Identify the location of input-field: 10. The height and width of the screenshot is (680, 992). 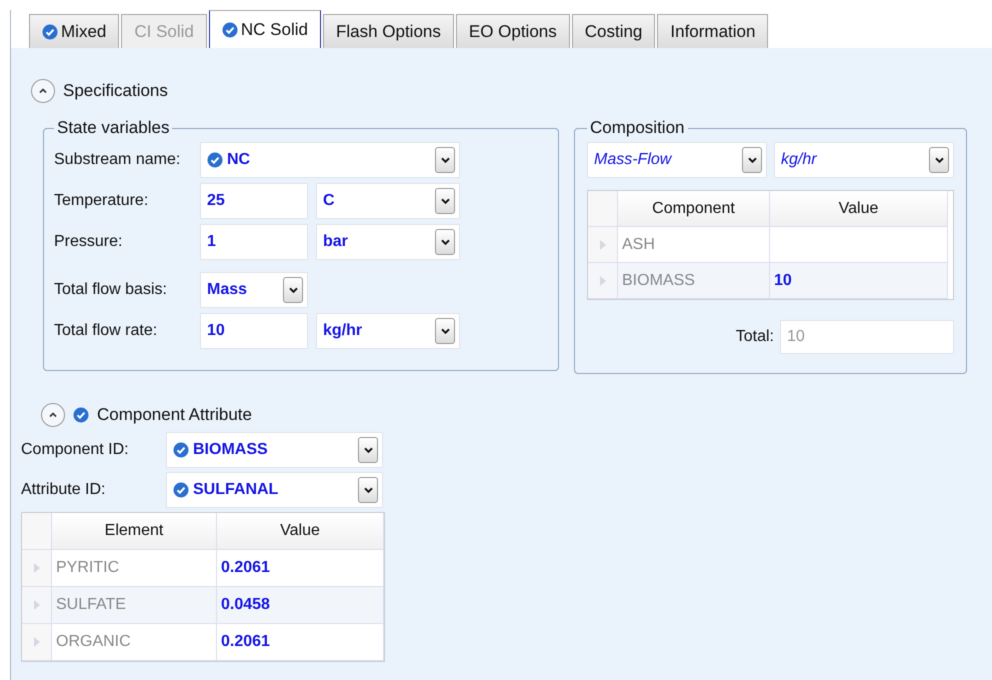
(254, 331).